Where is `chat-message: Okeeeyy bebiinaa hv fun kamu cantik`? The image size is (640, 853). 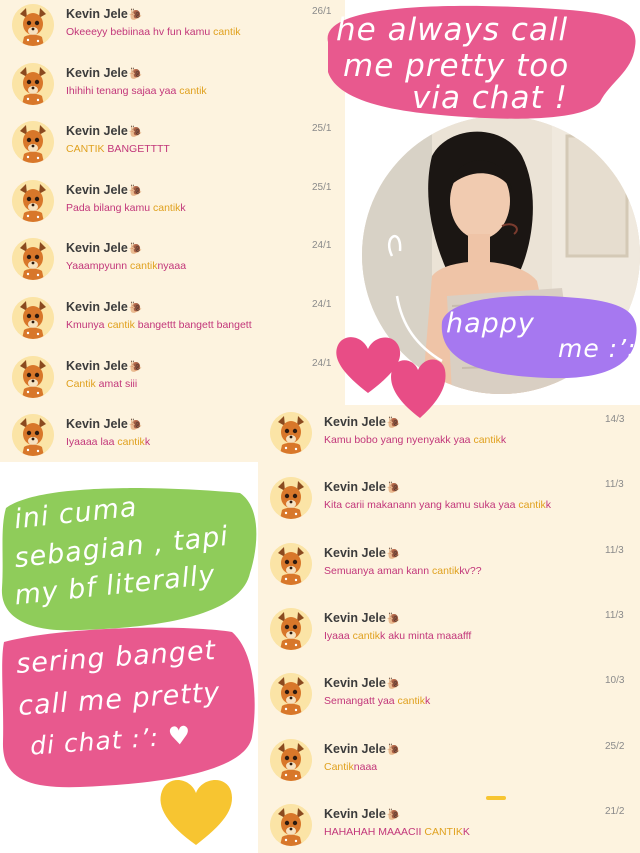 chat-message: Okeeeyy bebiinaa hv fun kamu cantik is located at coordinates (153, 32).